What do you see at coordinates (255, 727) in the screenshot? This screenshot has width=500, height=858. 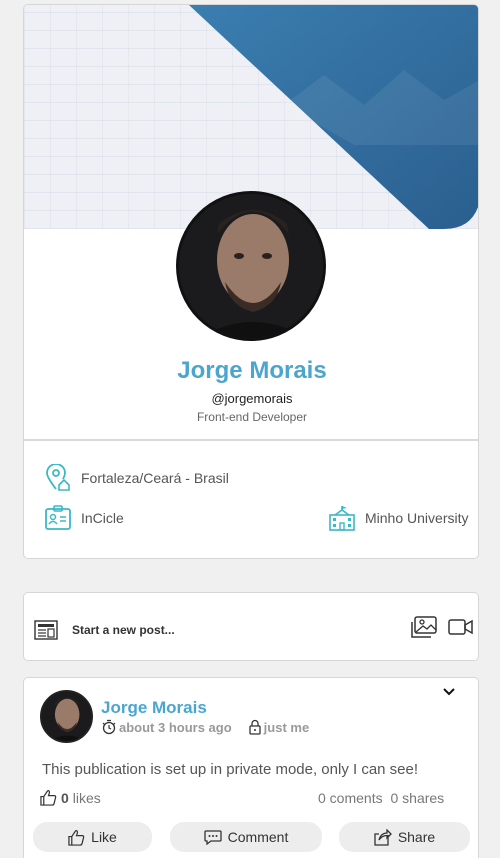 I see `lock-icon` at bounding box center [255, 727].